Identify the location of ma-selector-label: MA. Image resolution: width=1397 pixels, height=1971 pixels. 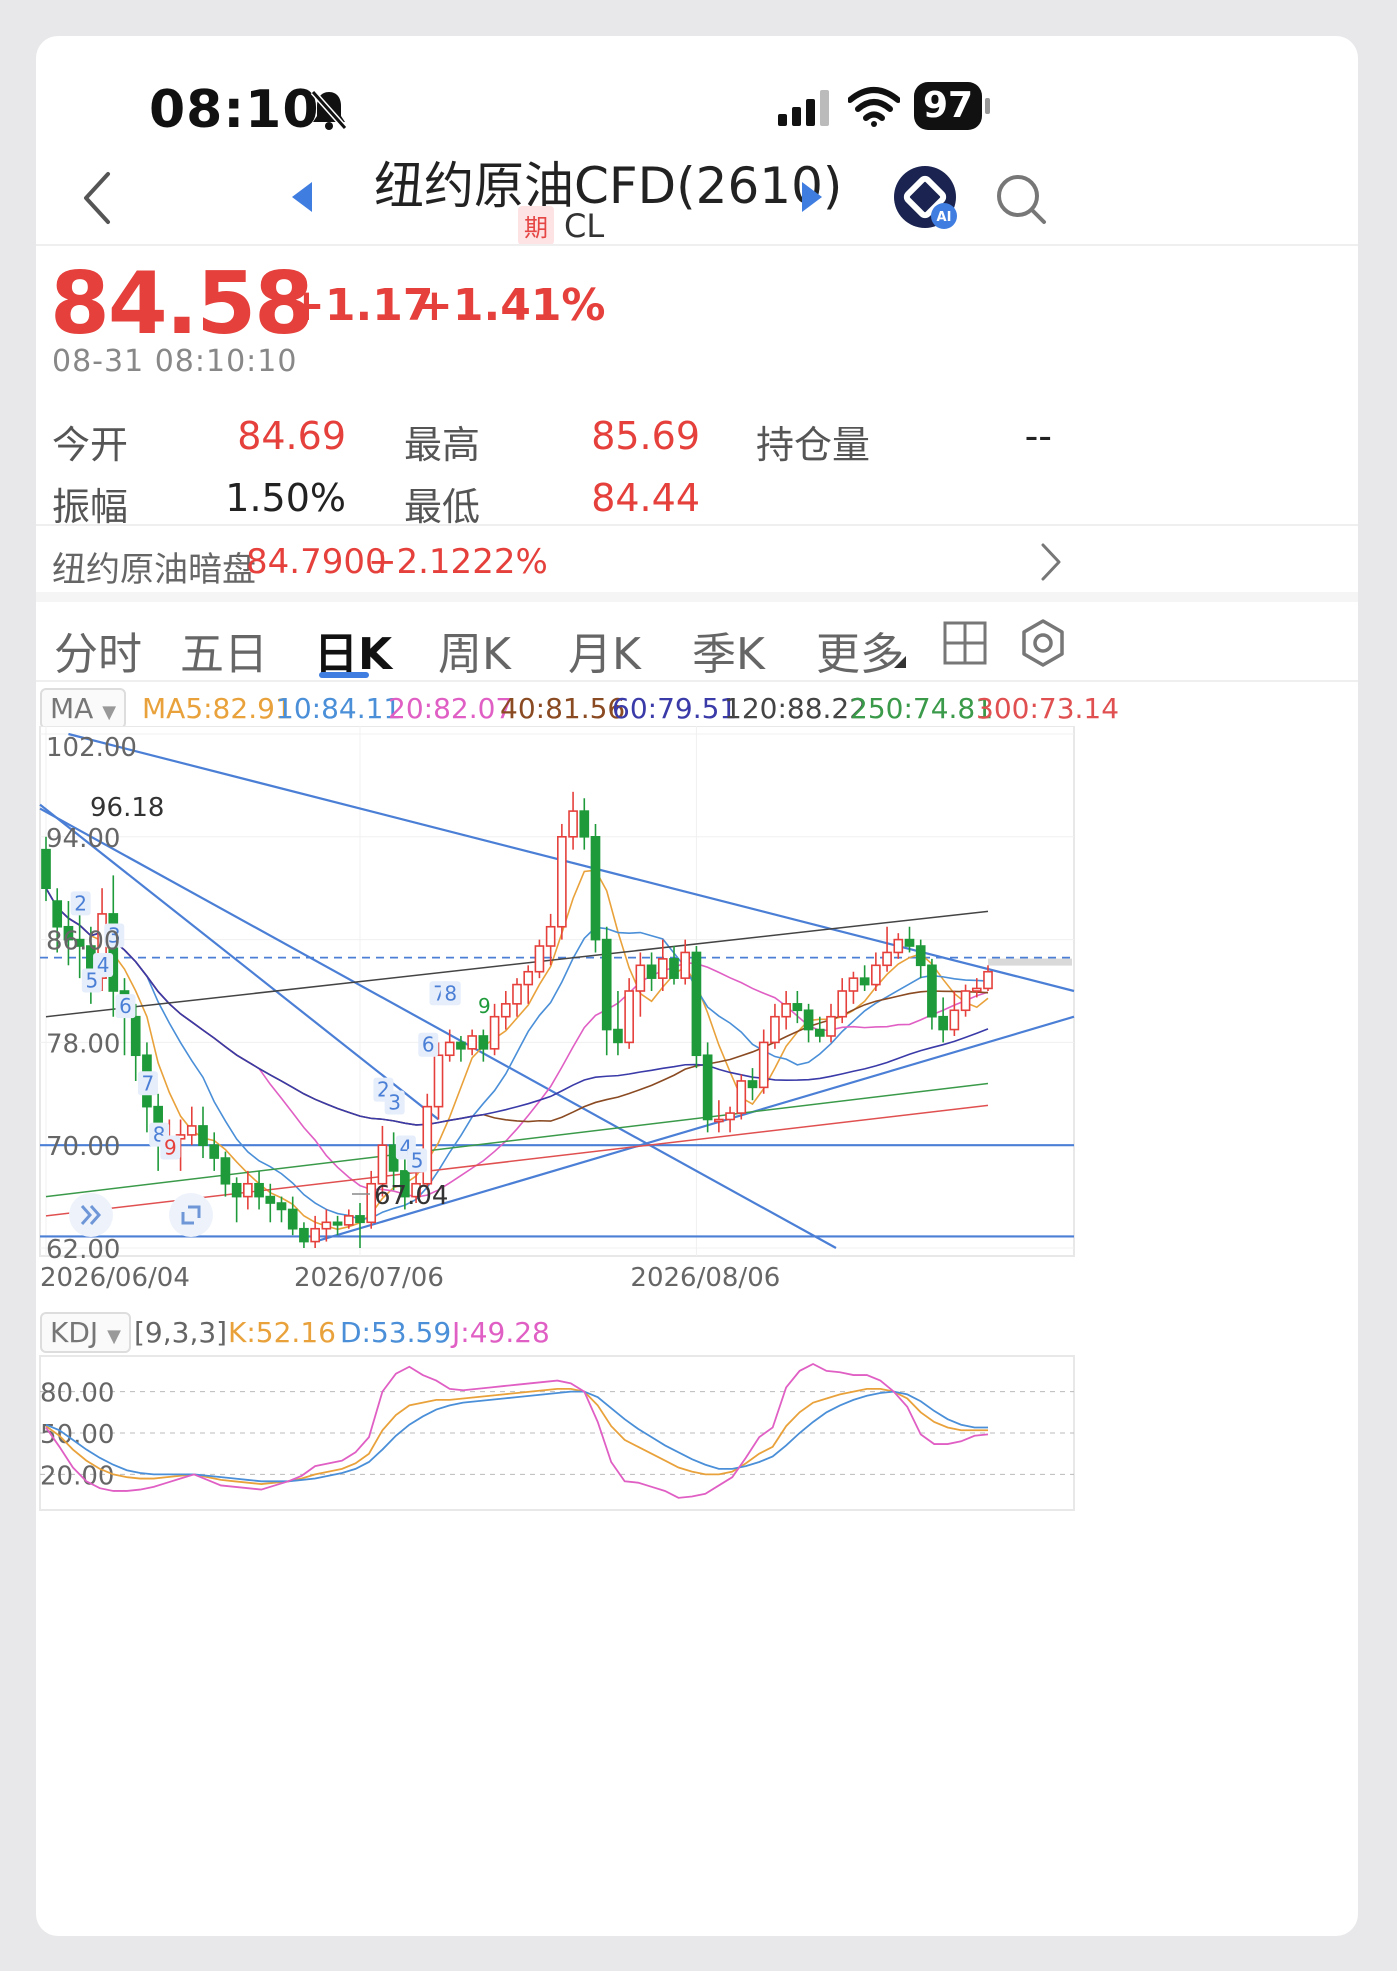
(72, 708).